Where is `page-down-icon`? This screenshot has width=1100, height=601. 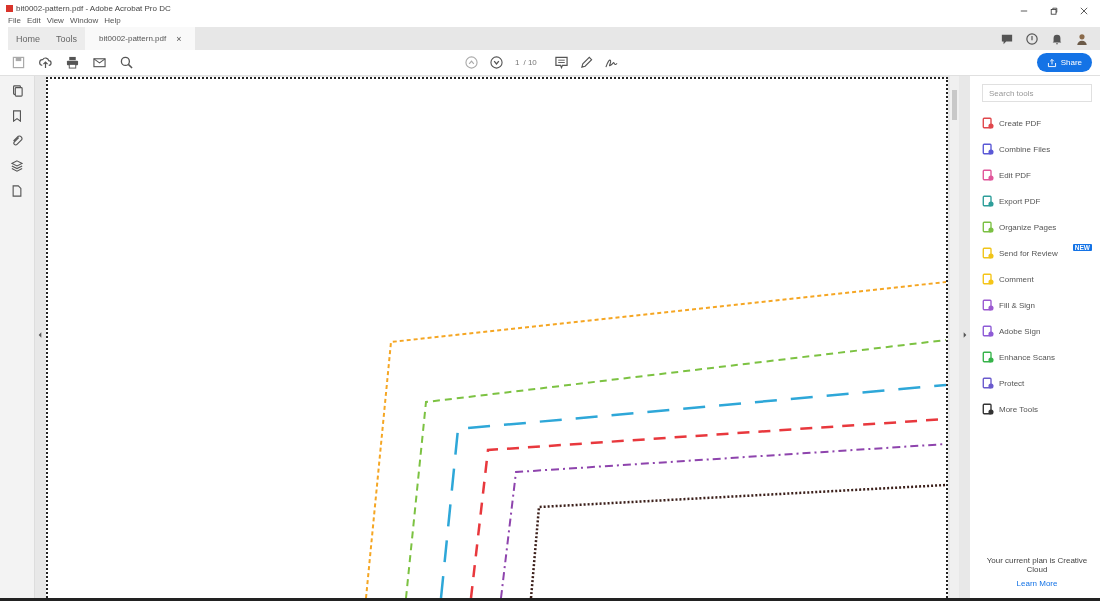
page-down-icon is located at coordinates (496, 62).